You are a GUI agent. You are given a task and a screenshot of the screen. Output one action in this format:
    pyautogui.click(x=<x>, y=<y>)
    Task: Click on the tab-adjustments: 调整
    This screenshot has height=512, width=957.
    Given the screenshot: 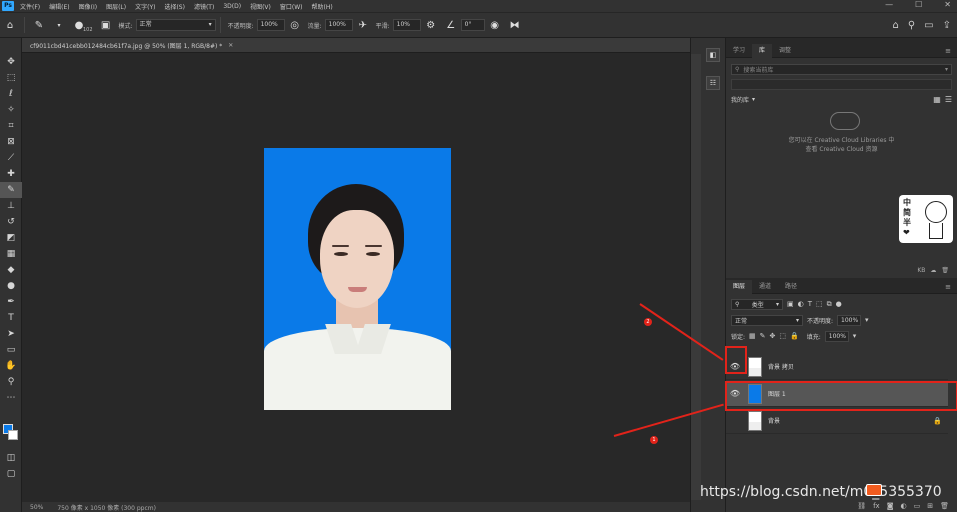 What is the action you would take?
    pyautogui.click(x=785, y=51)
    